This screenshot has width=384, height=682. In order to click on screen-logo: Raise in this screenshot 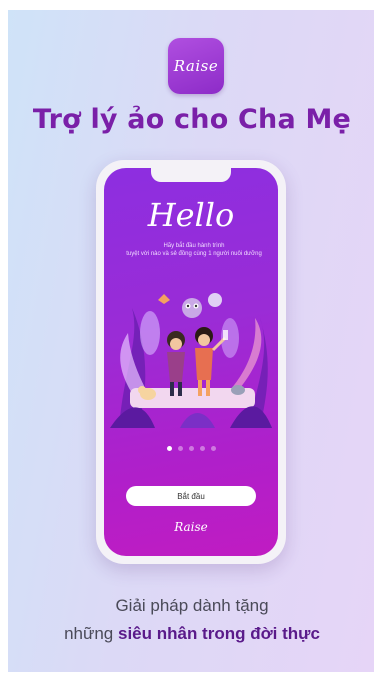, I will do `click(191, 527)`.